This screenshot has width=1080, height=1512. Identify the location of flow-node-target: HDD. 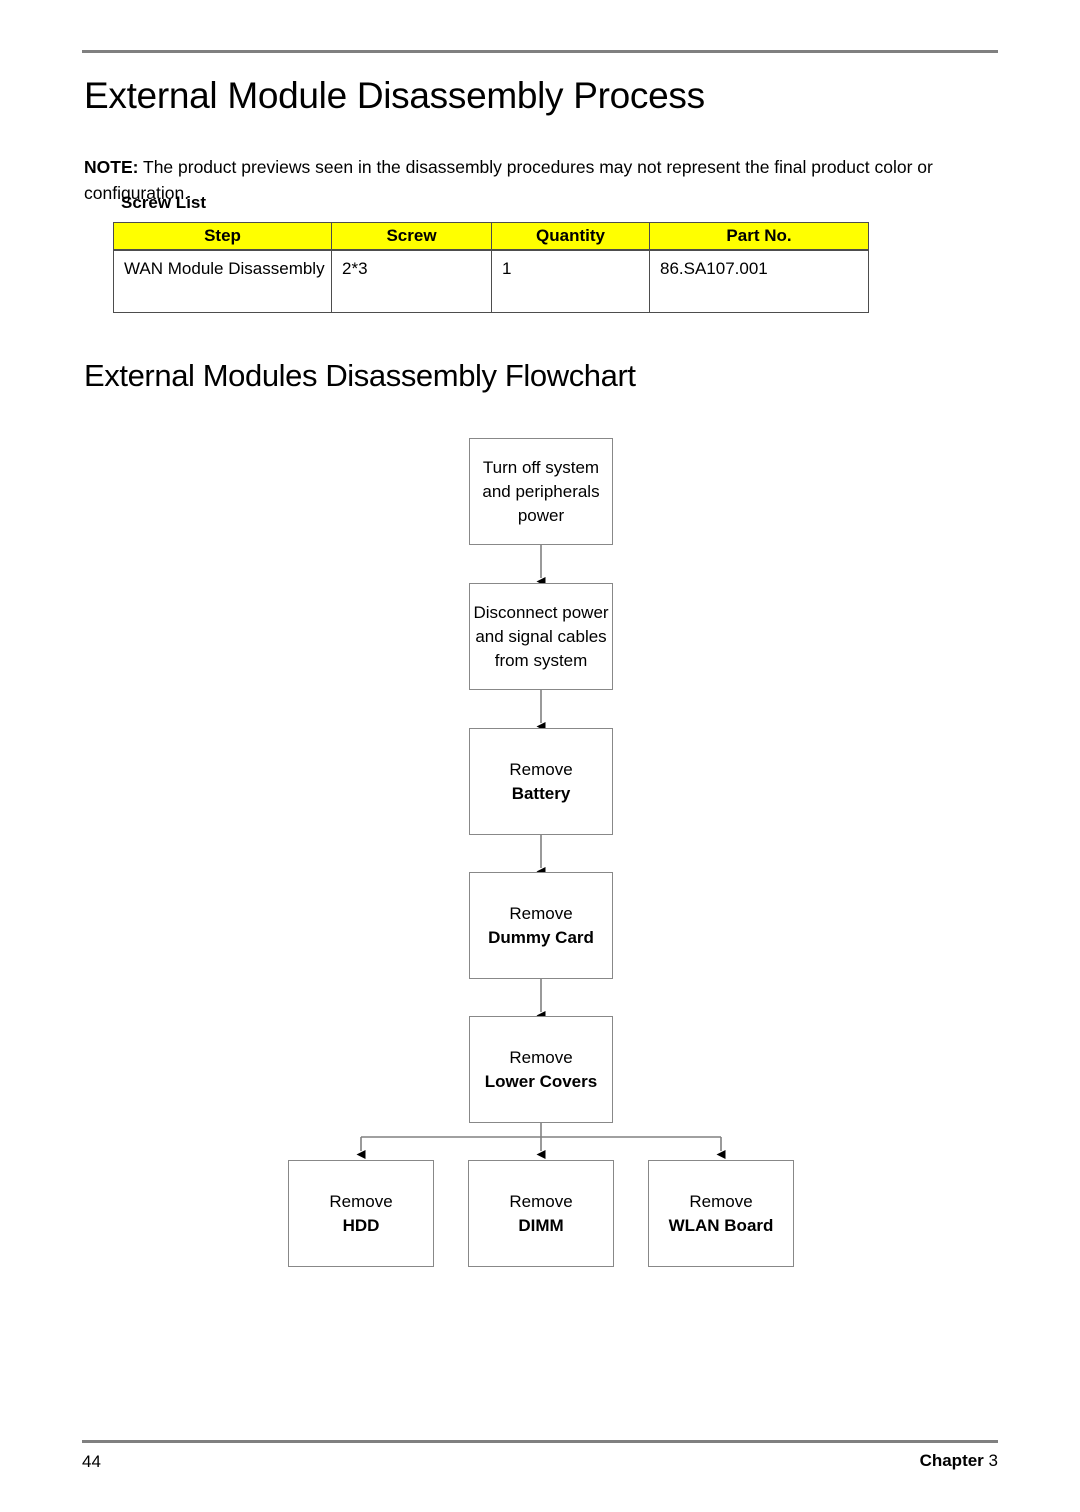
(361, 1225).